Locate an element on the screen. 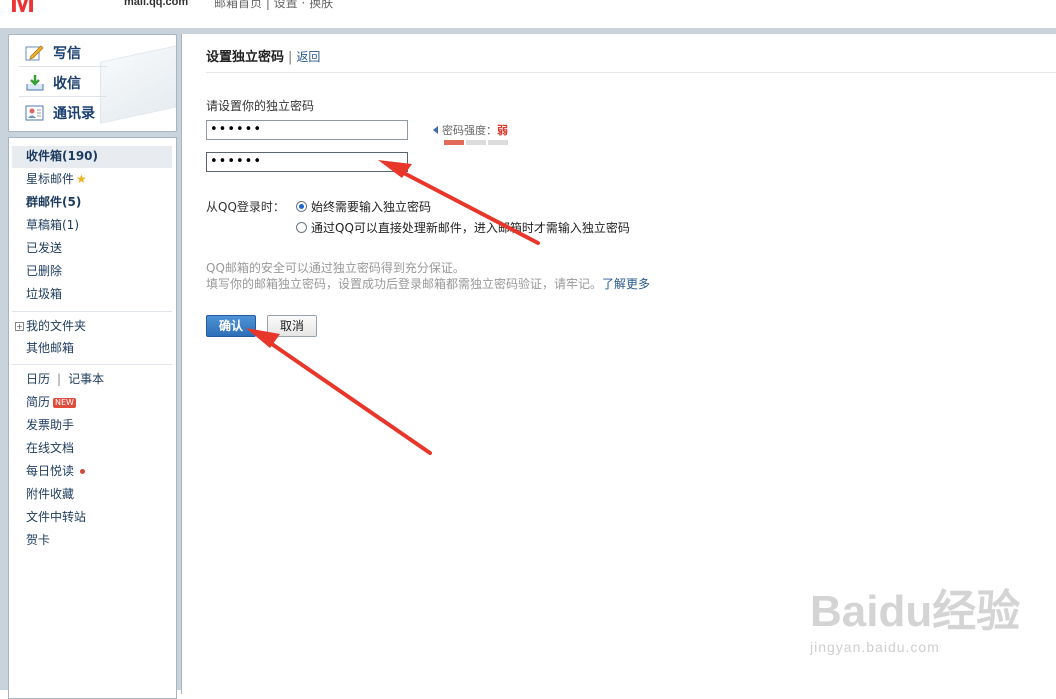  daily-read-label: 每日悦读 is located at coordinates (50, 471).